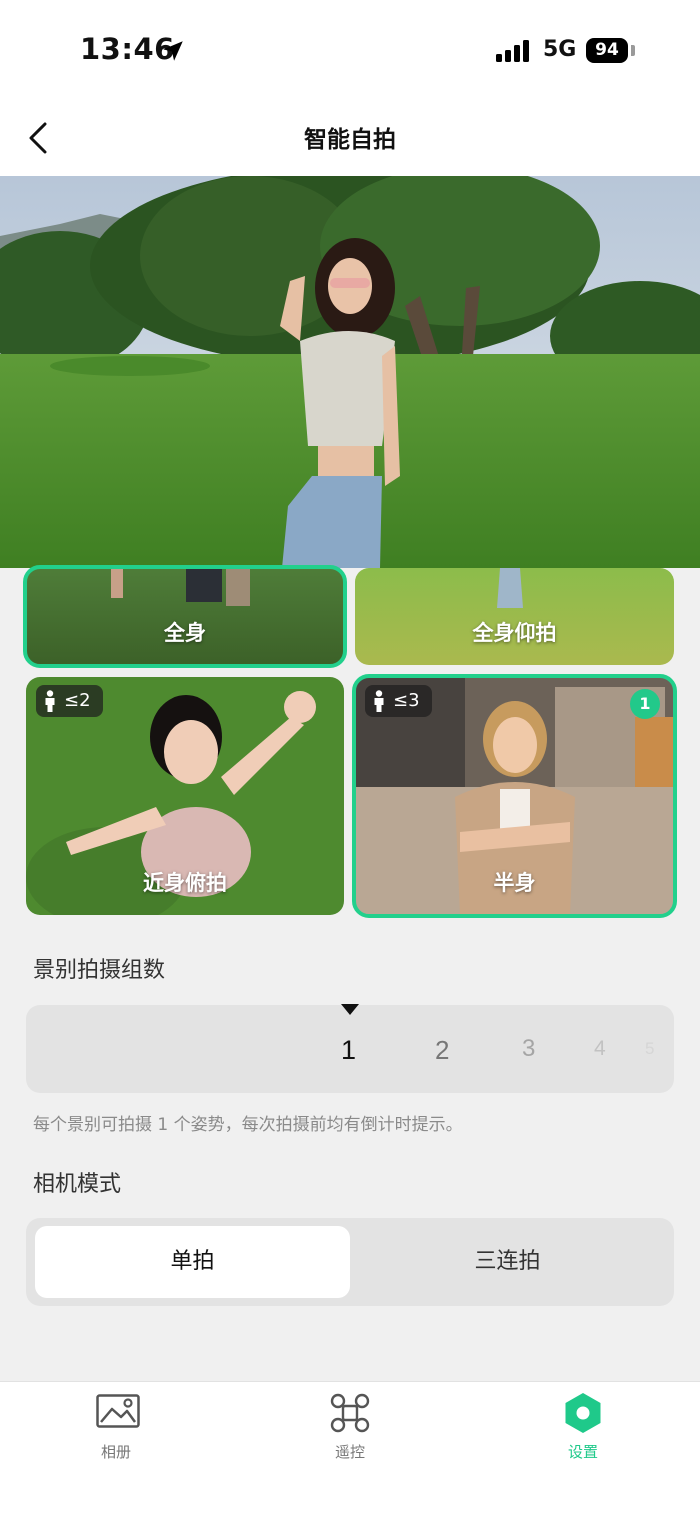 Image resolution: width=700 pixels, height=1522 pixels. Describe the element at coordinates (406, 700) in the screenshot. I see `people-count-label: ≤3` at that location.